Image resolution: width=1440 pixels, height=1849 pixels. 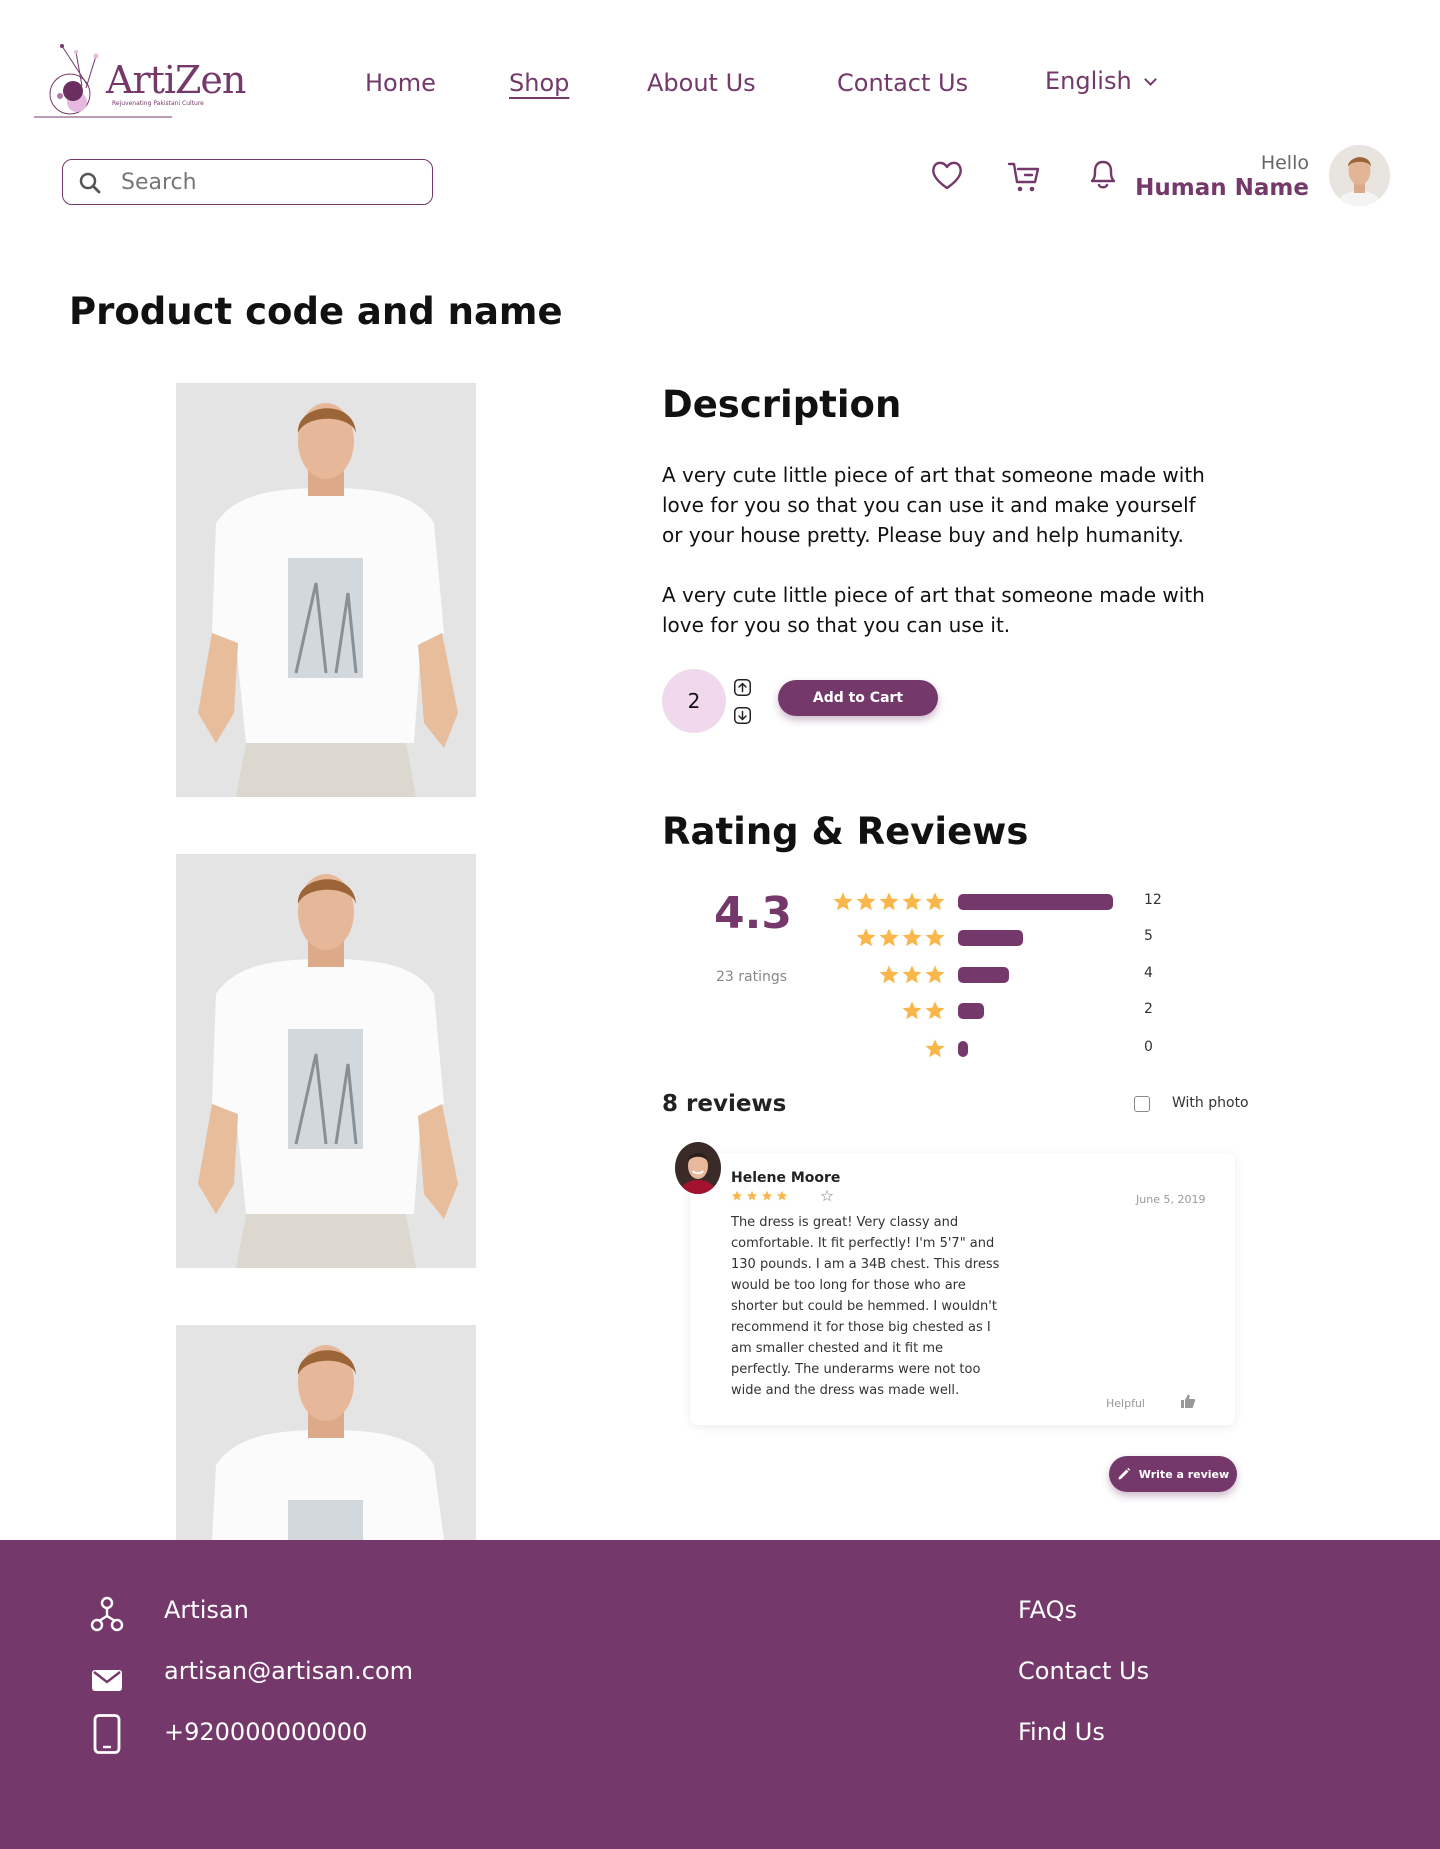 What do you see at coordinates (1210, 1103) in the screenshot?
I see `with-photo-label: With photo` at bounding box center [1210, 1103].